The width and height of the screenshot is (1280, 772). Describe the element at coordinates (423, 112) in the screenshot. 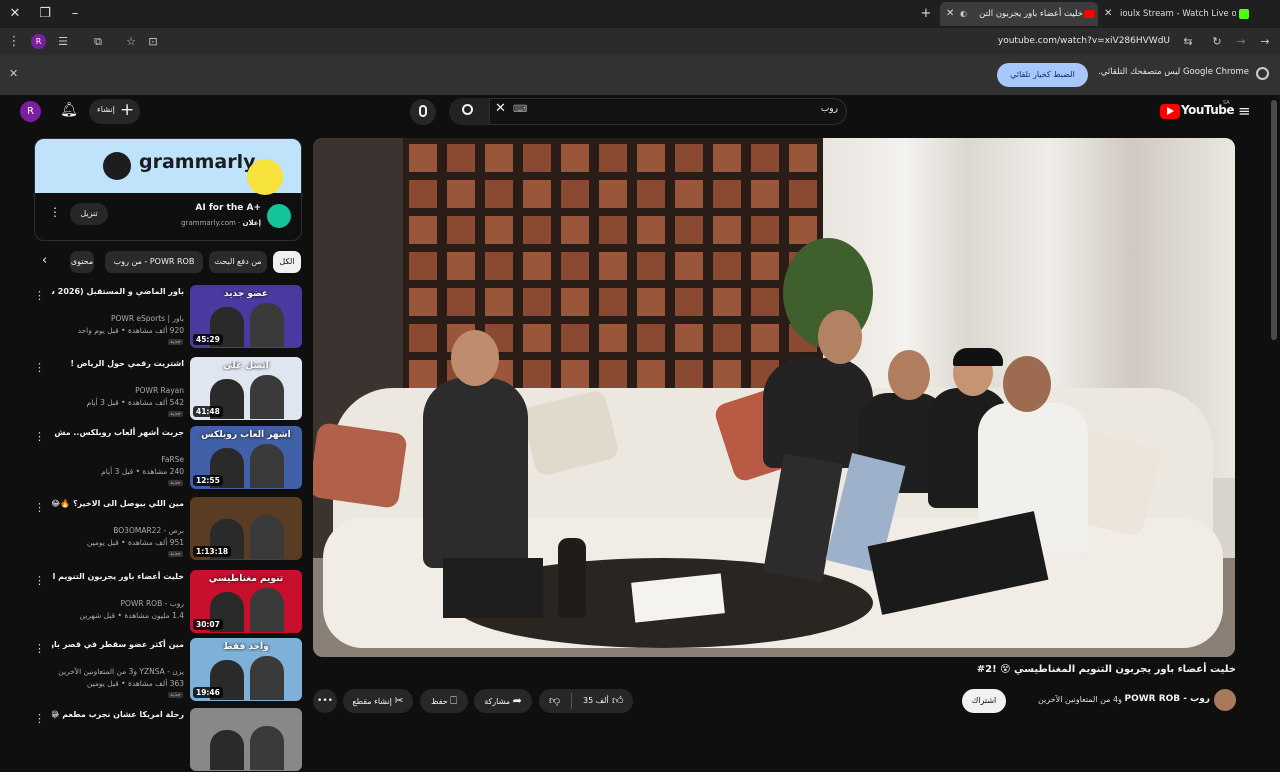

I see `voice-search-button` at that location.